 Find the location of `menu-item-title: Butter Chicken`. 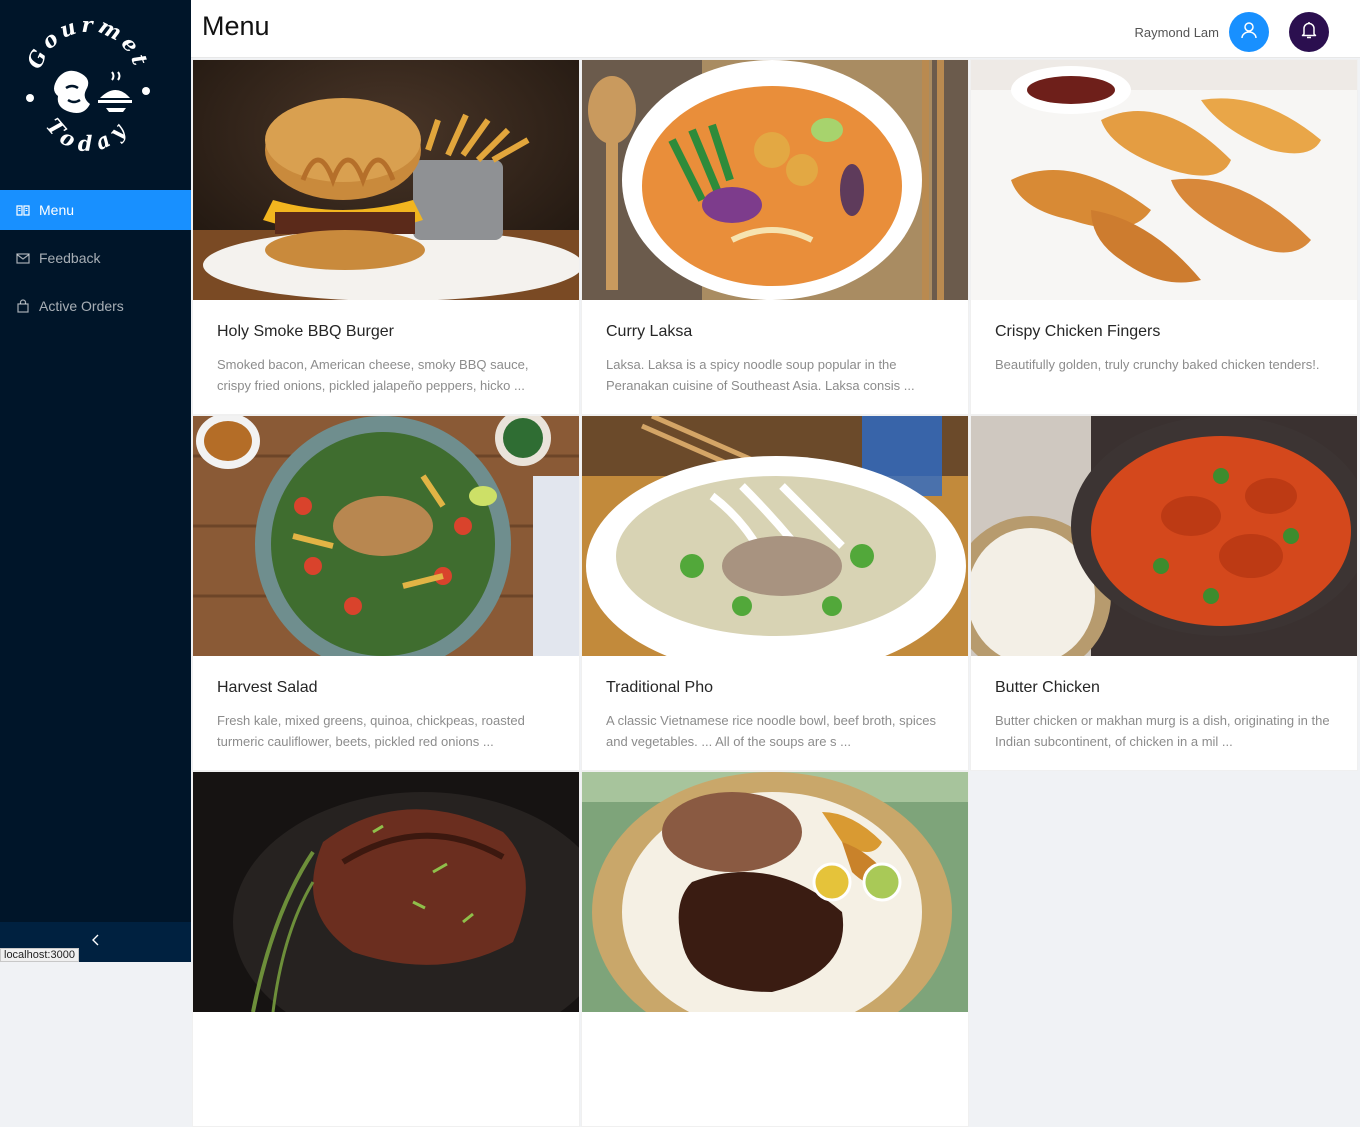

menu-item-title: Butter Chicken is located at coordinates (1047, 687).